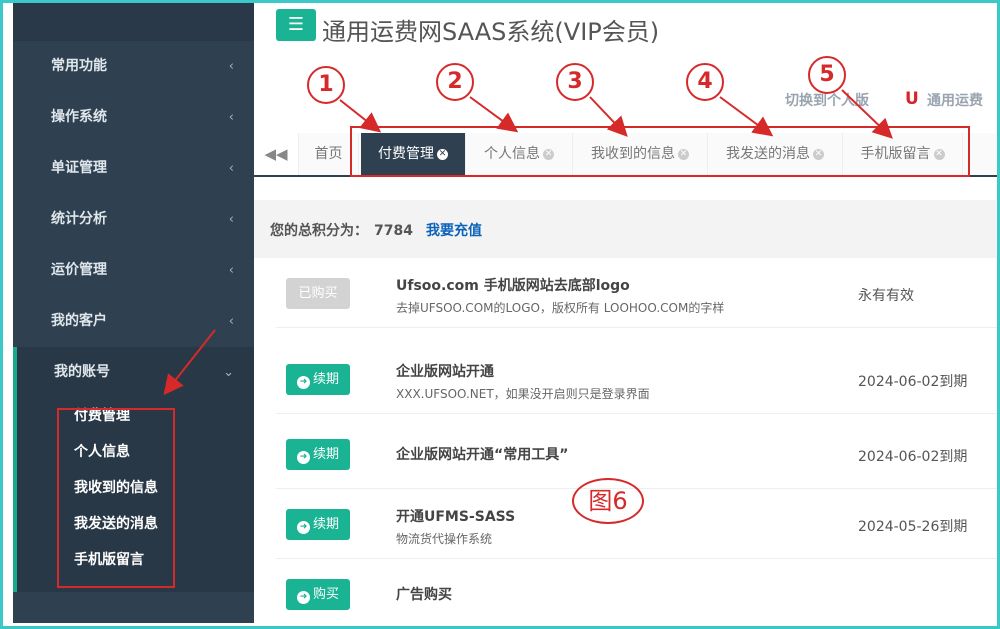  Describe the element at coordinates (608, 501) in the screenshot. I see `figure-label: 图6` at that location.